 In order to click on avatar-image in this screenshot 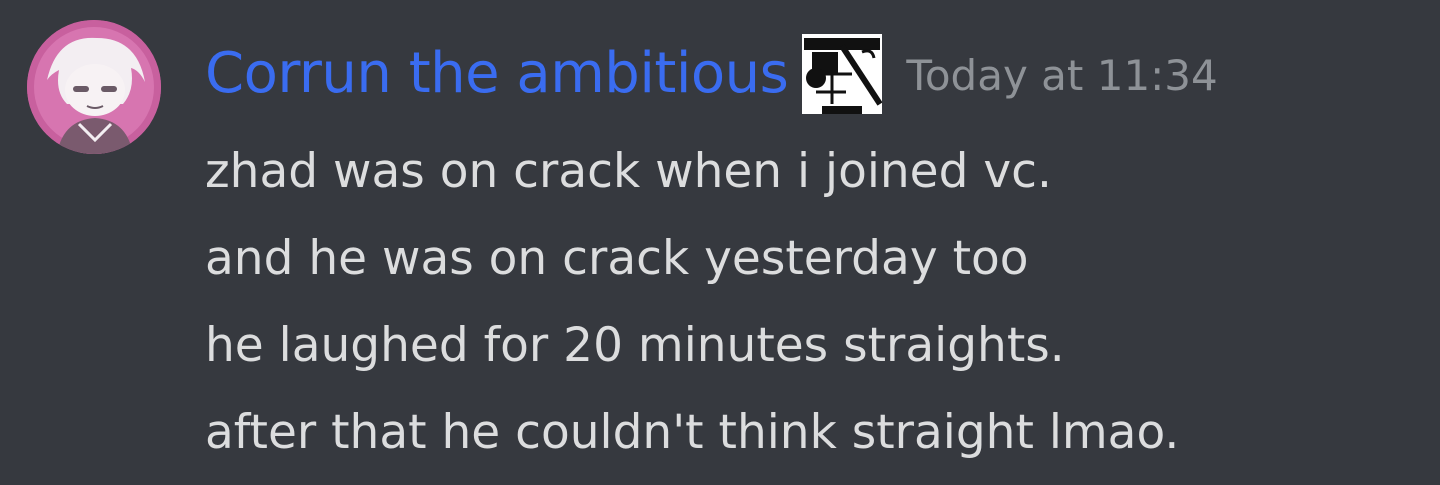, I will do `click(94, 87)`.